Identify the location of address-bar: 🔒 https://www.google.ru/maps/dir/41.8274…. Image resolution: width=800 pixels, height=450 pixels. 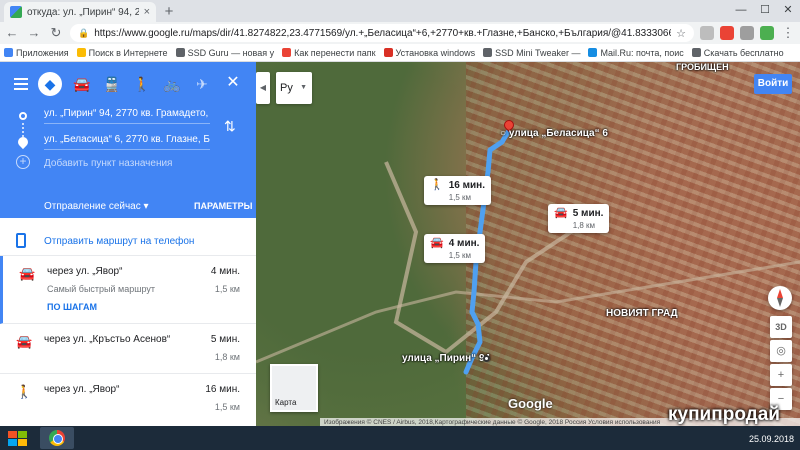
(382, 33).